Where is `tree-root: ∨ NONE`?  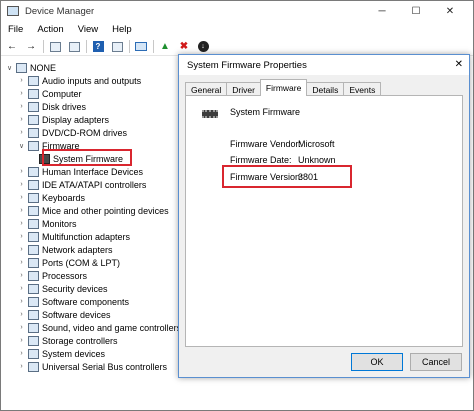
tree-root: ∨ NONE is located at coordinates (30, 67).